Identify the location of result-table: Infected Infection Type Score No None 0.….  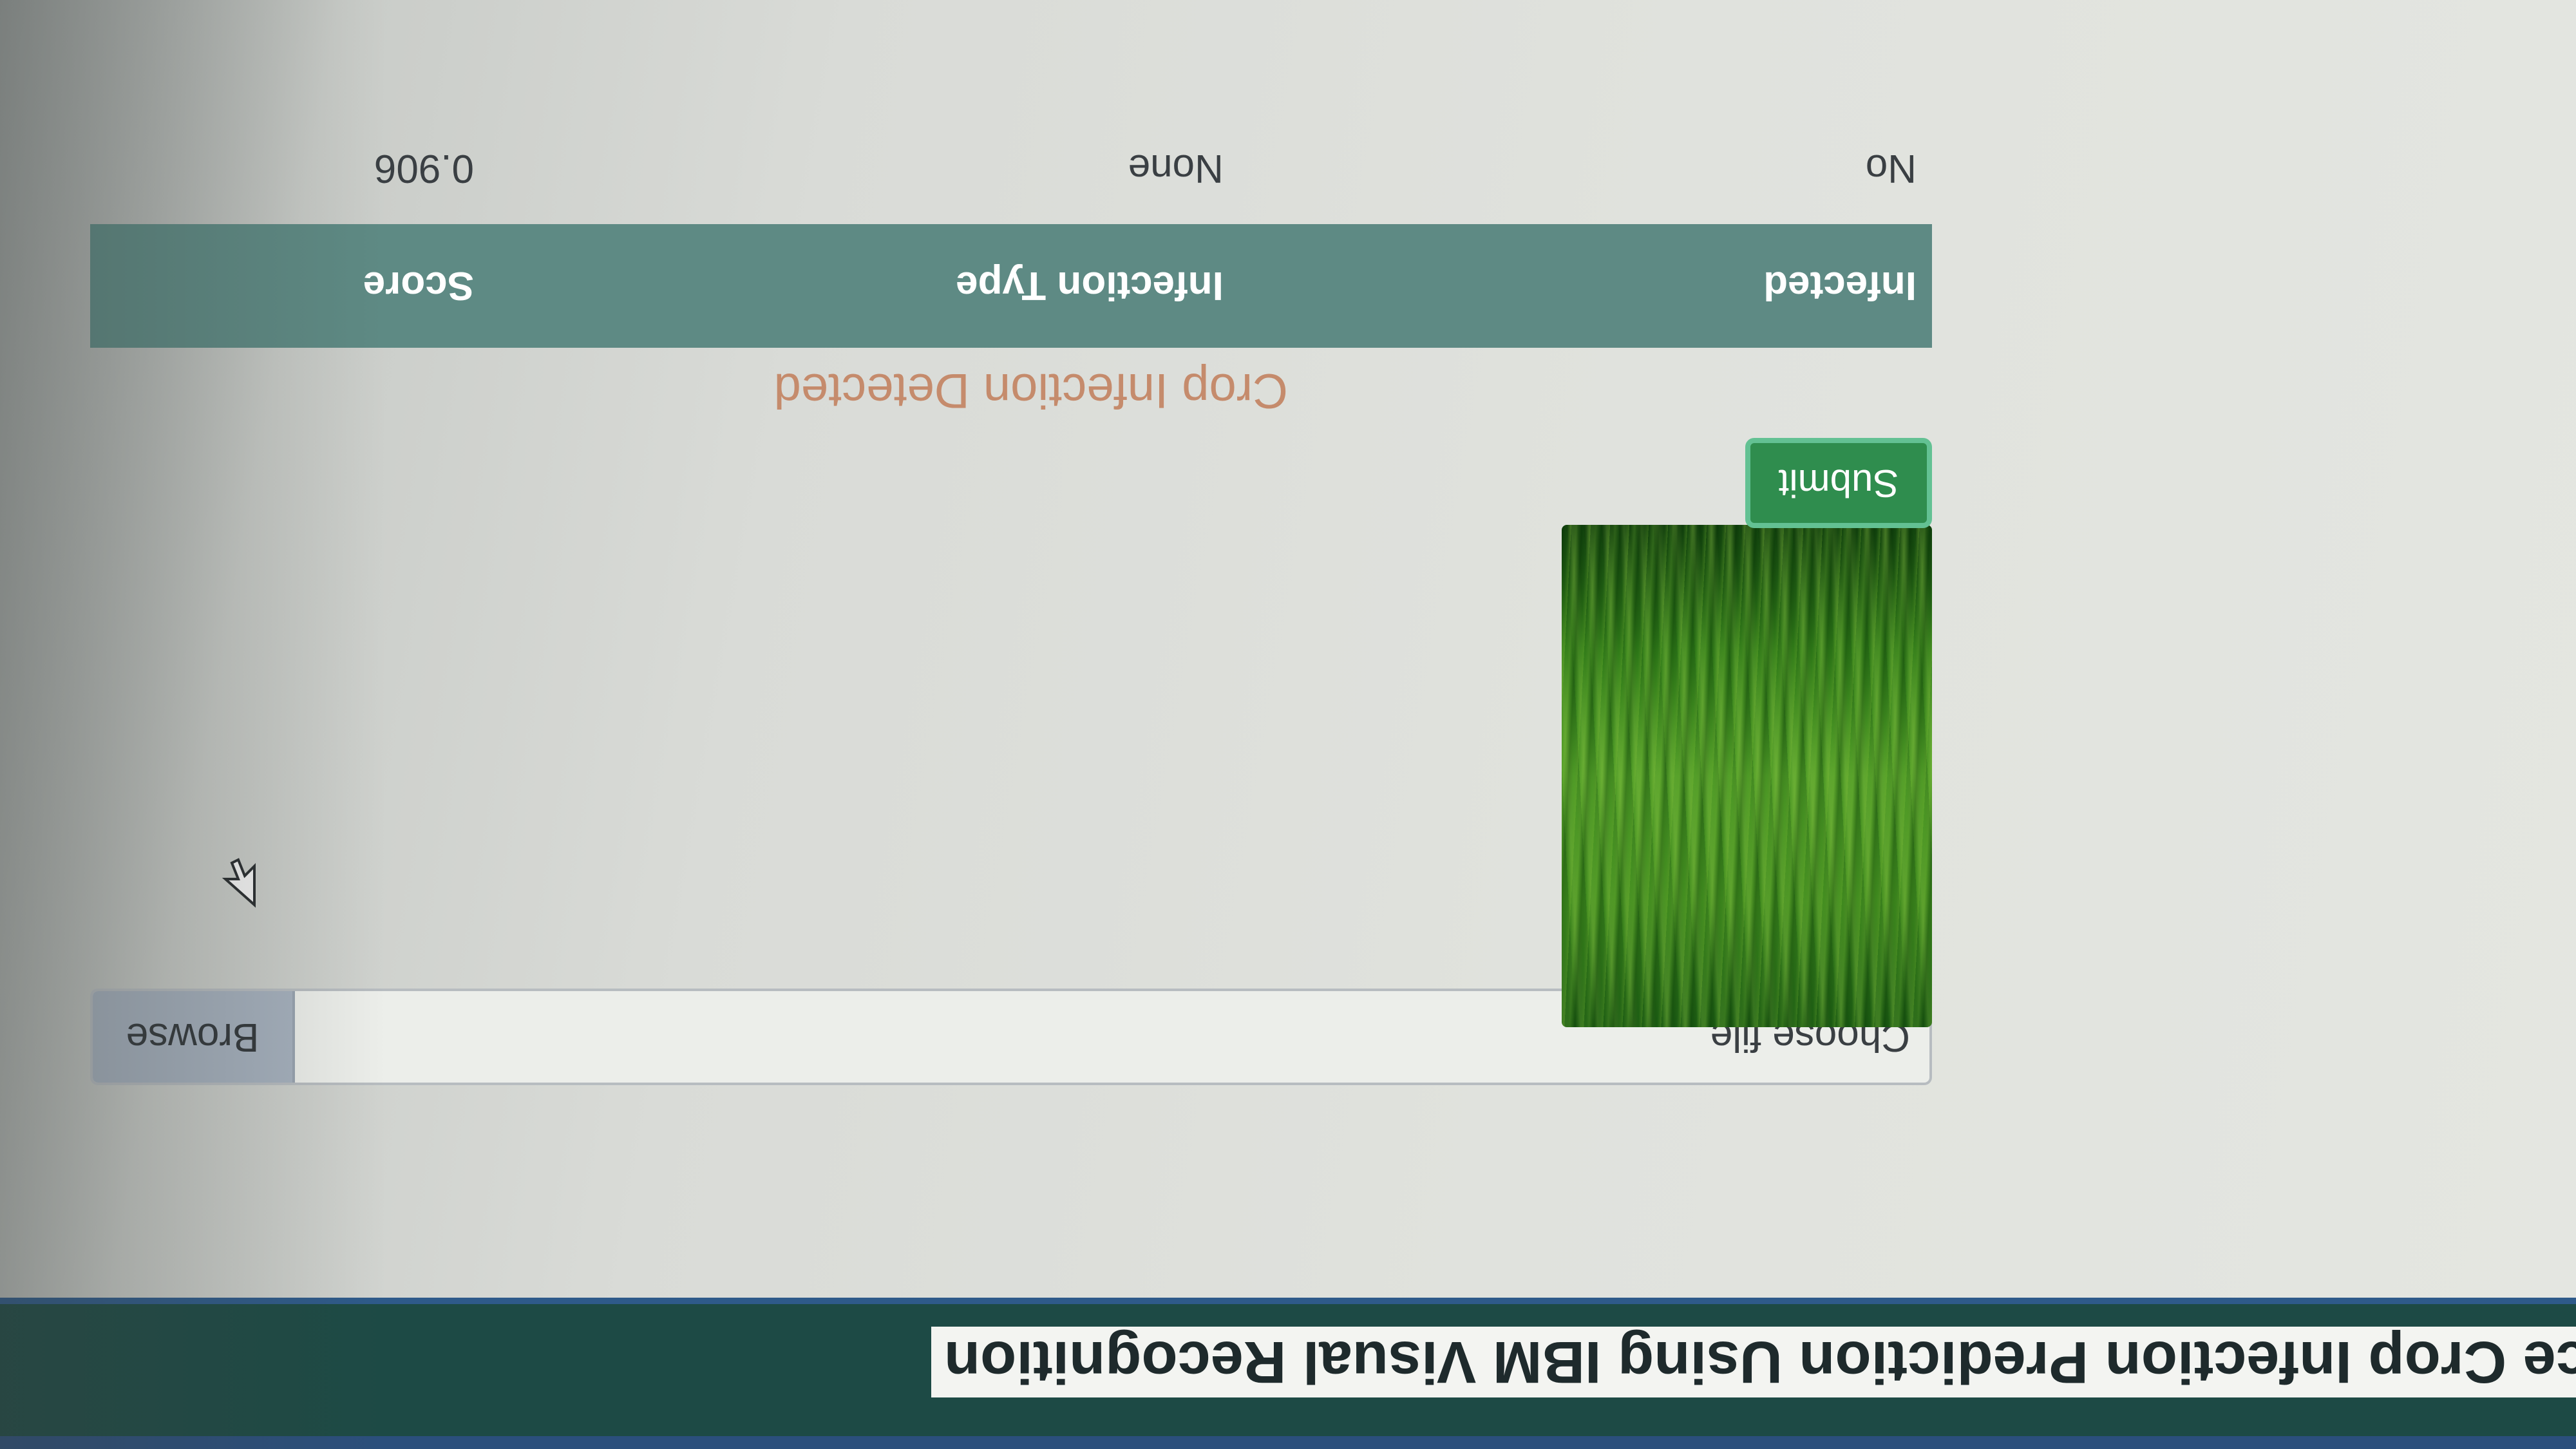
(1011, 231).